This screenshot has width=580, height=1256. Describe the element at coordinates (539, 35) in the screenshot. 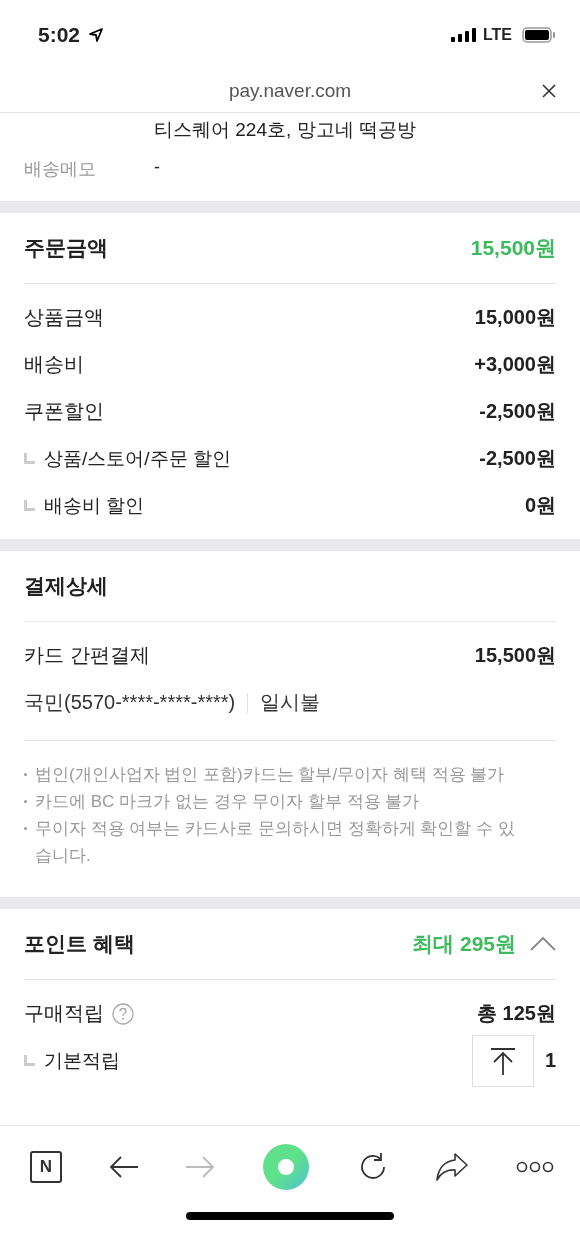

I see `battery-icon` at that location.